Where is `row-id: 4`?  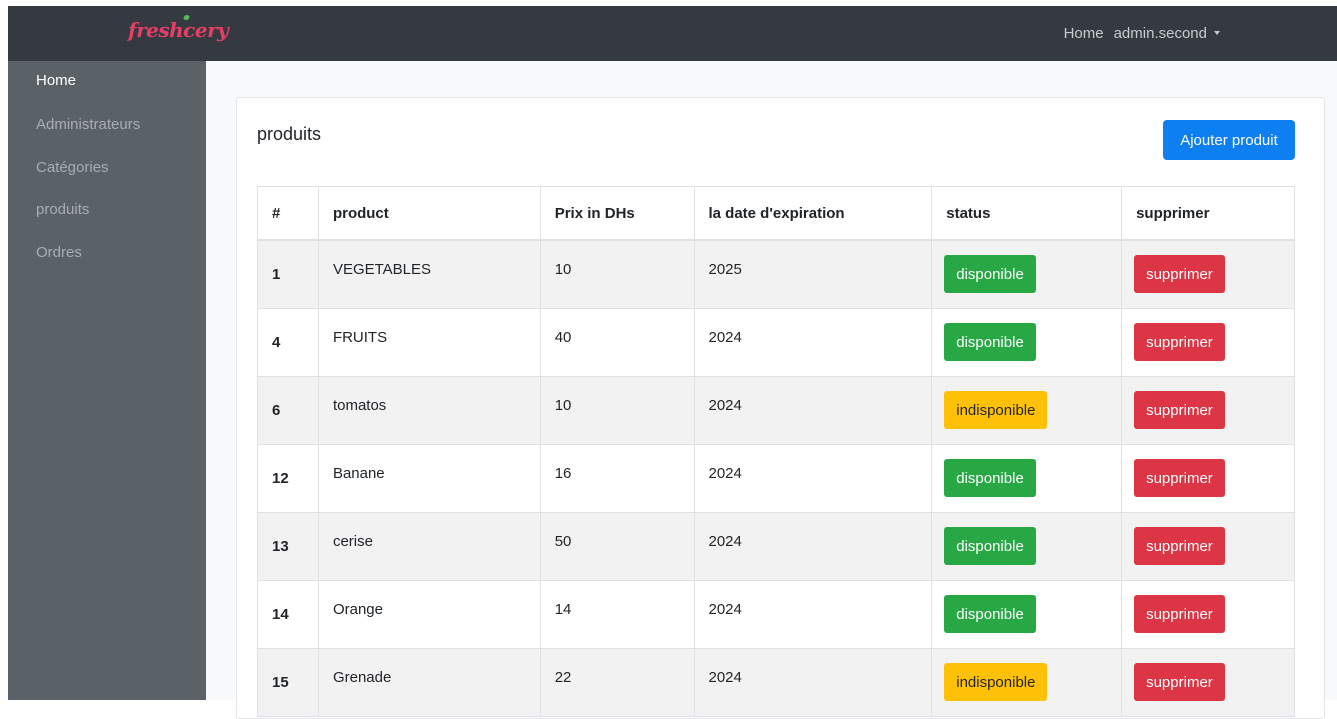
row-id: 4 is located at coordinates (288, 342).